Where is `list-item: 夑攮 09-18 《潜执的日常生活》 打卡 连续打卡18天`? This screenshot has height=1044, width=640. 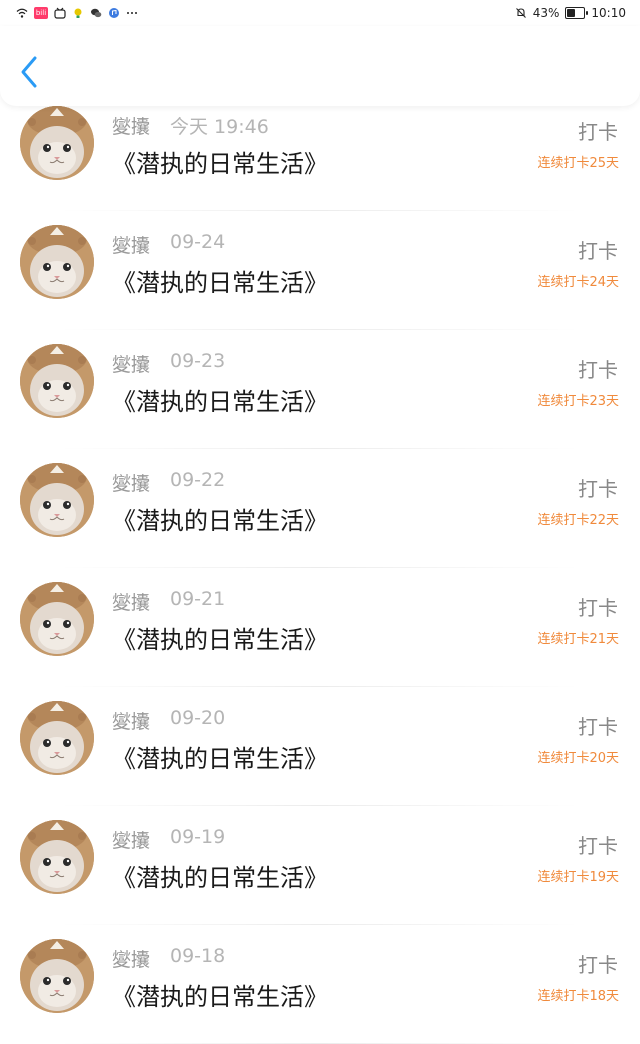
list-item: 夑攮 09-18 《潜执的日常生活》 打卡 连续打卡18天 is located at coordinates (320, 984).